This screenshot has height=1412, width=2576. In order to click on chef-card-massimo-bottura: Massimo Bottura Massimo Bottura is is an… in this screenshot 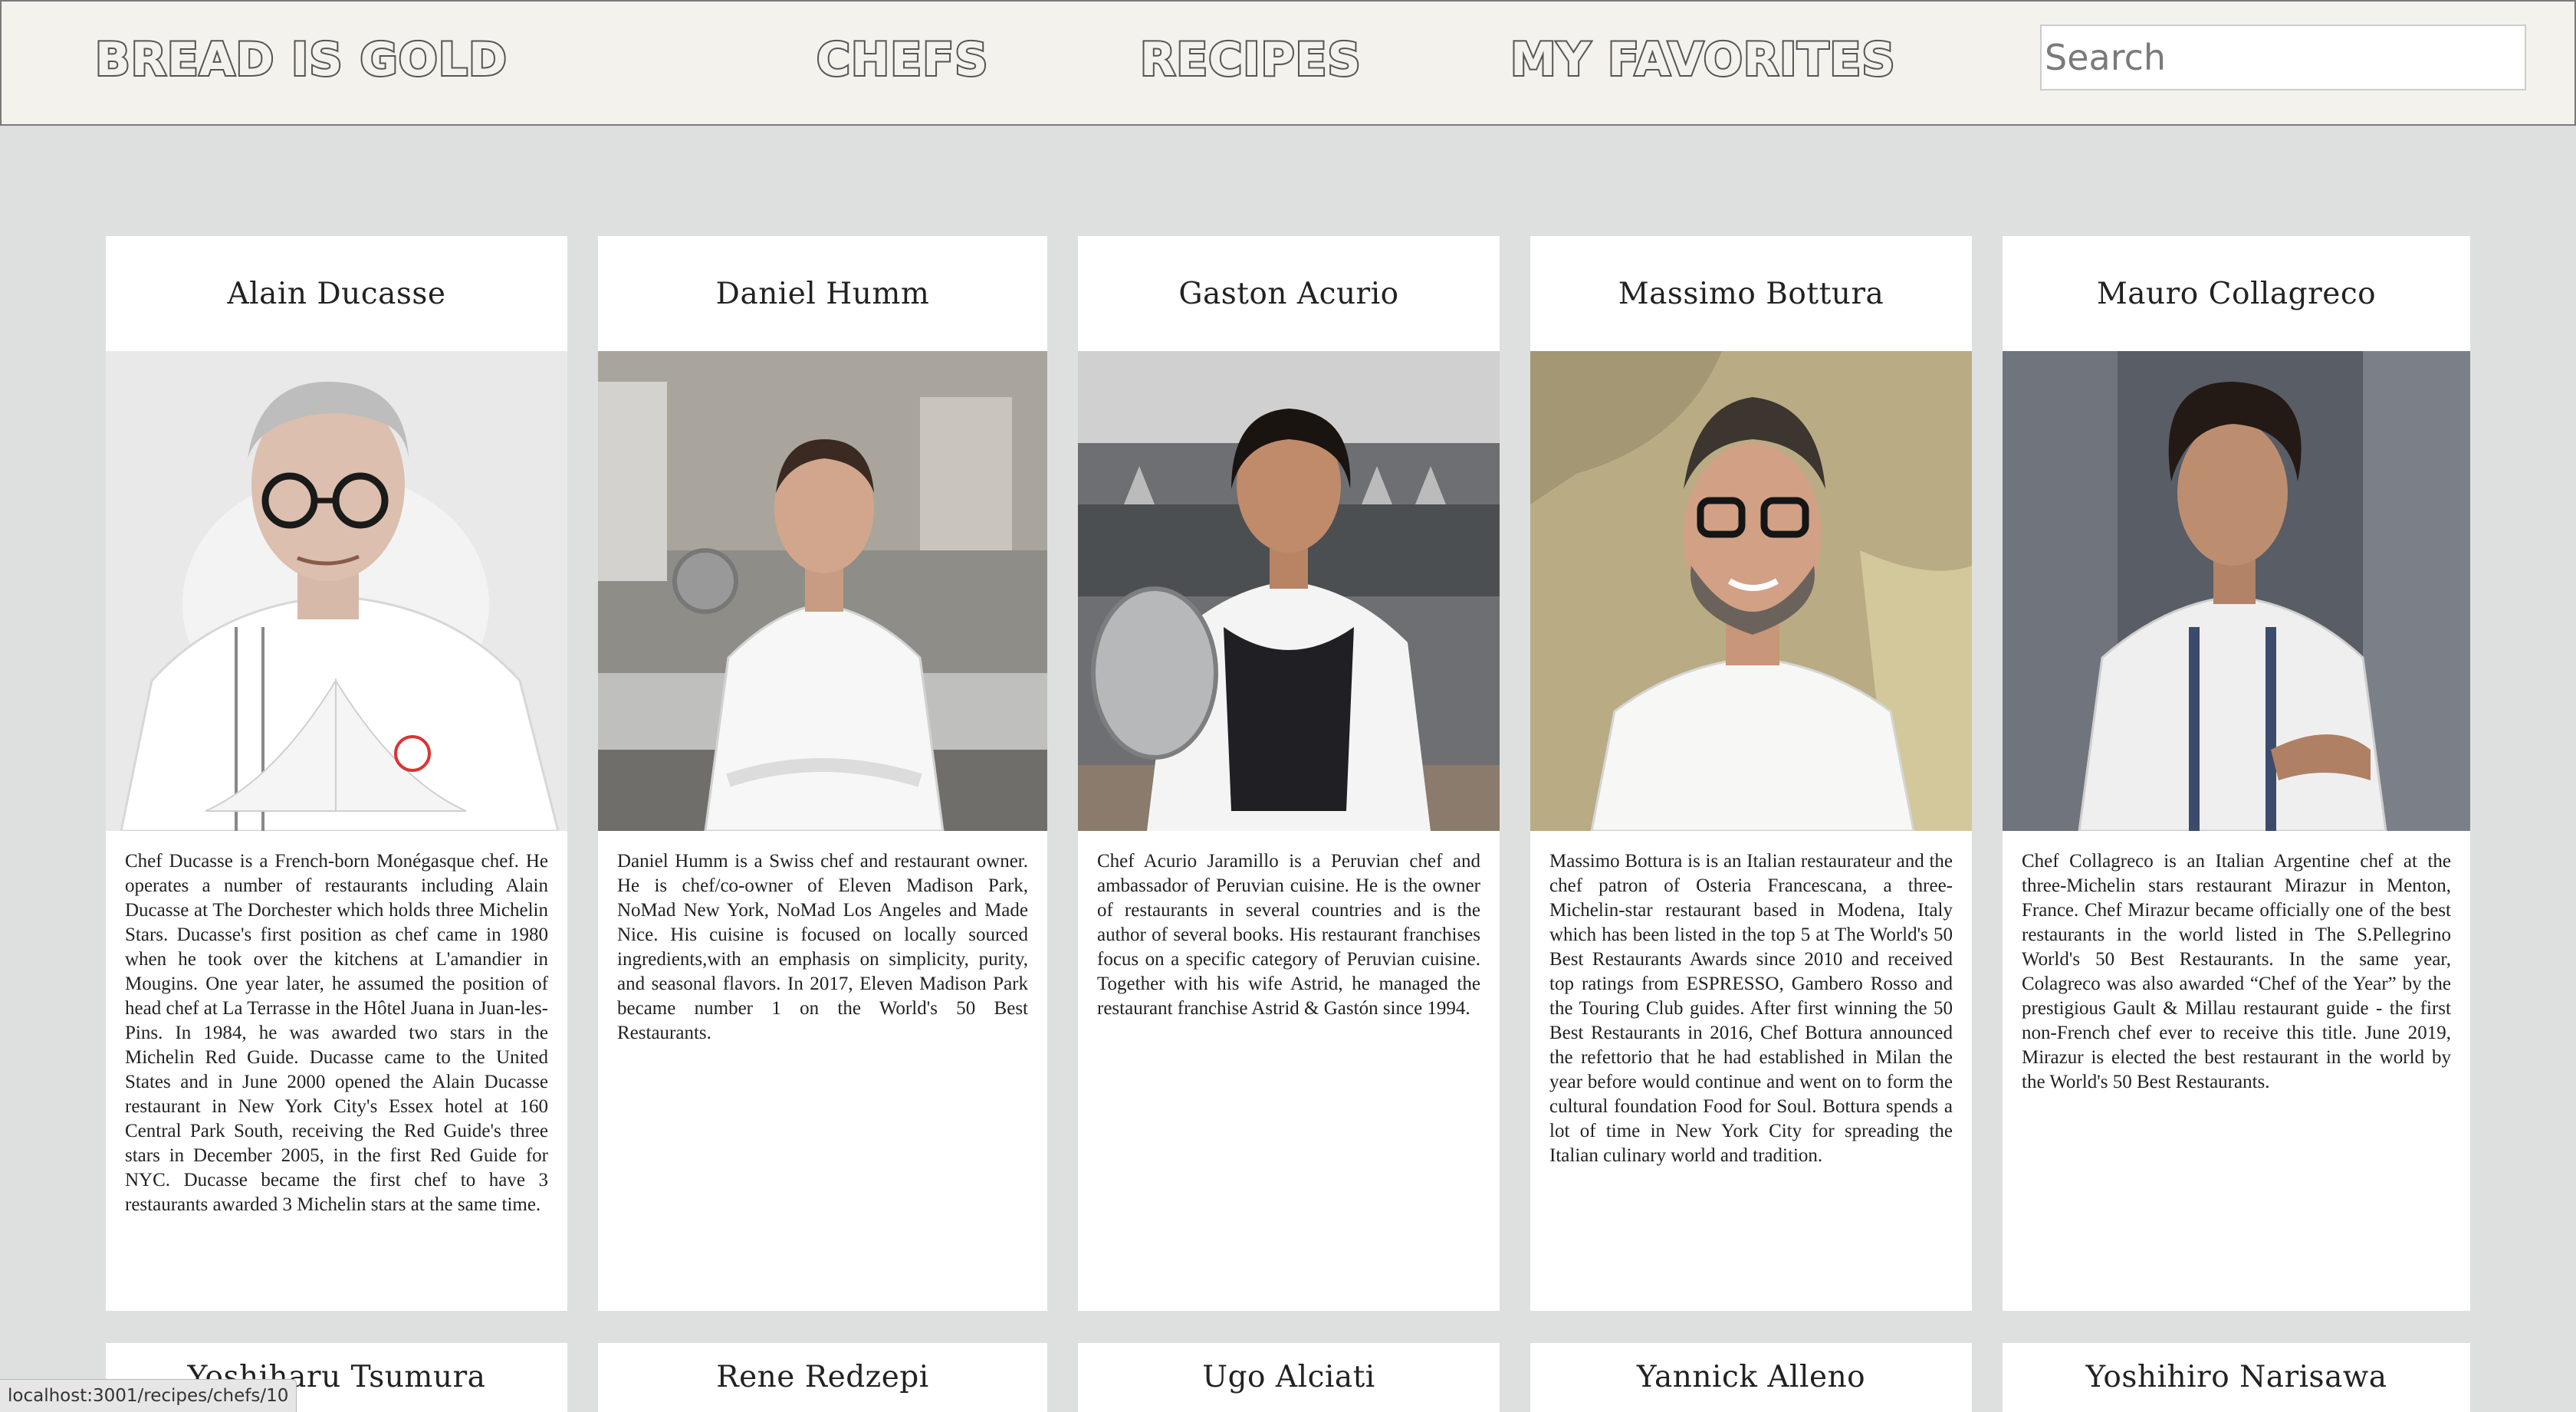, I will do `click(1751, 773)`.